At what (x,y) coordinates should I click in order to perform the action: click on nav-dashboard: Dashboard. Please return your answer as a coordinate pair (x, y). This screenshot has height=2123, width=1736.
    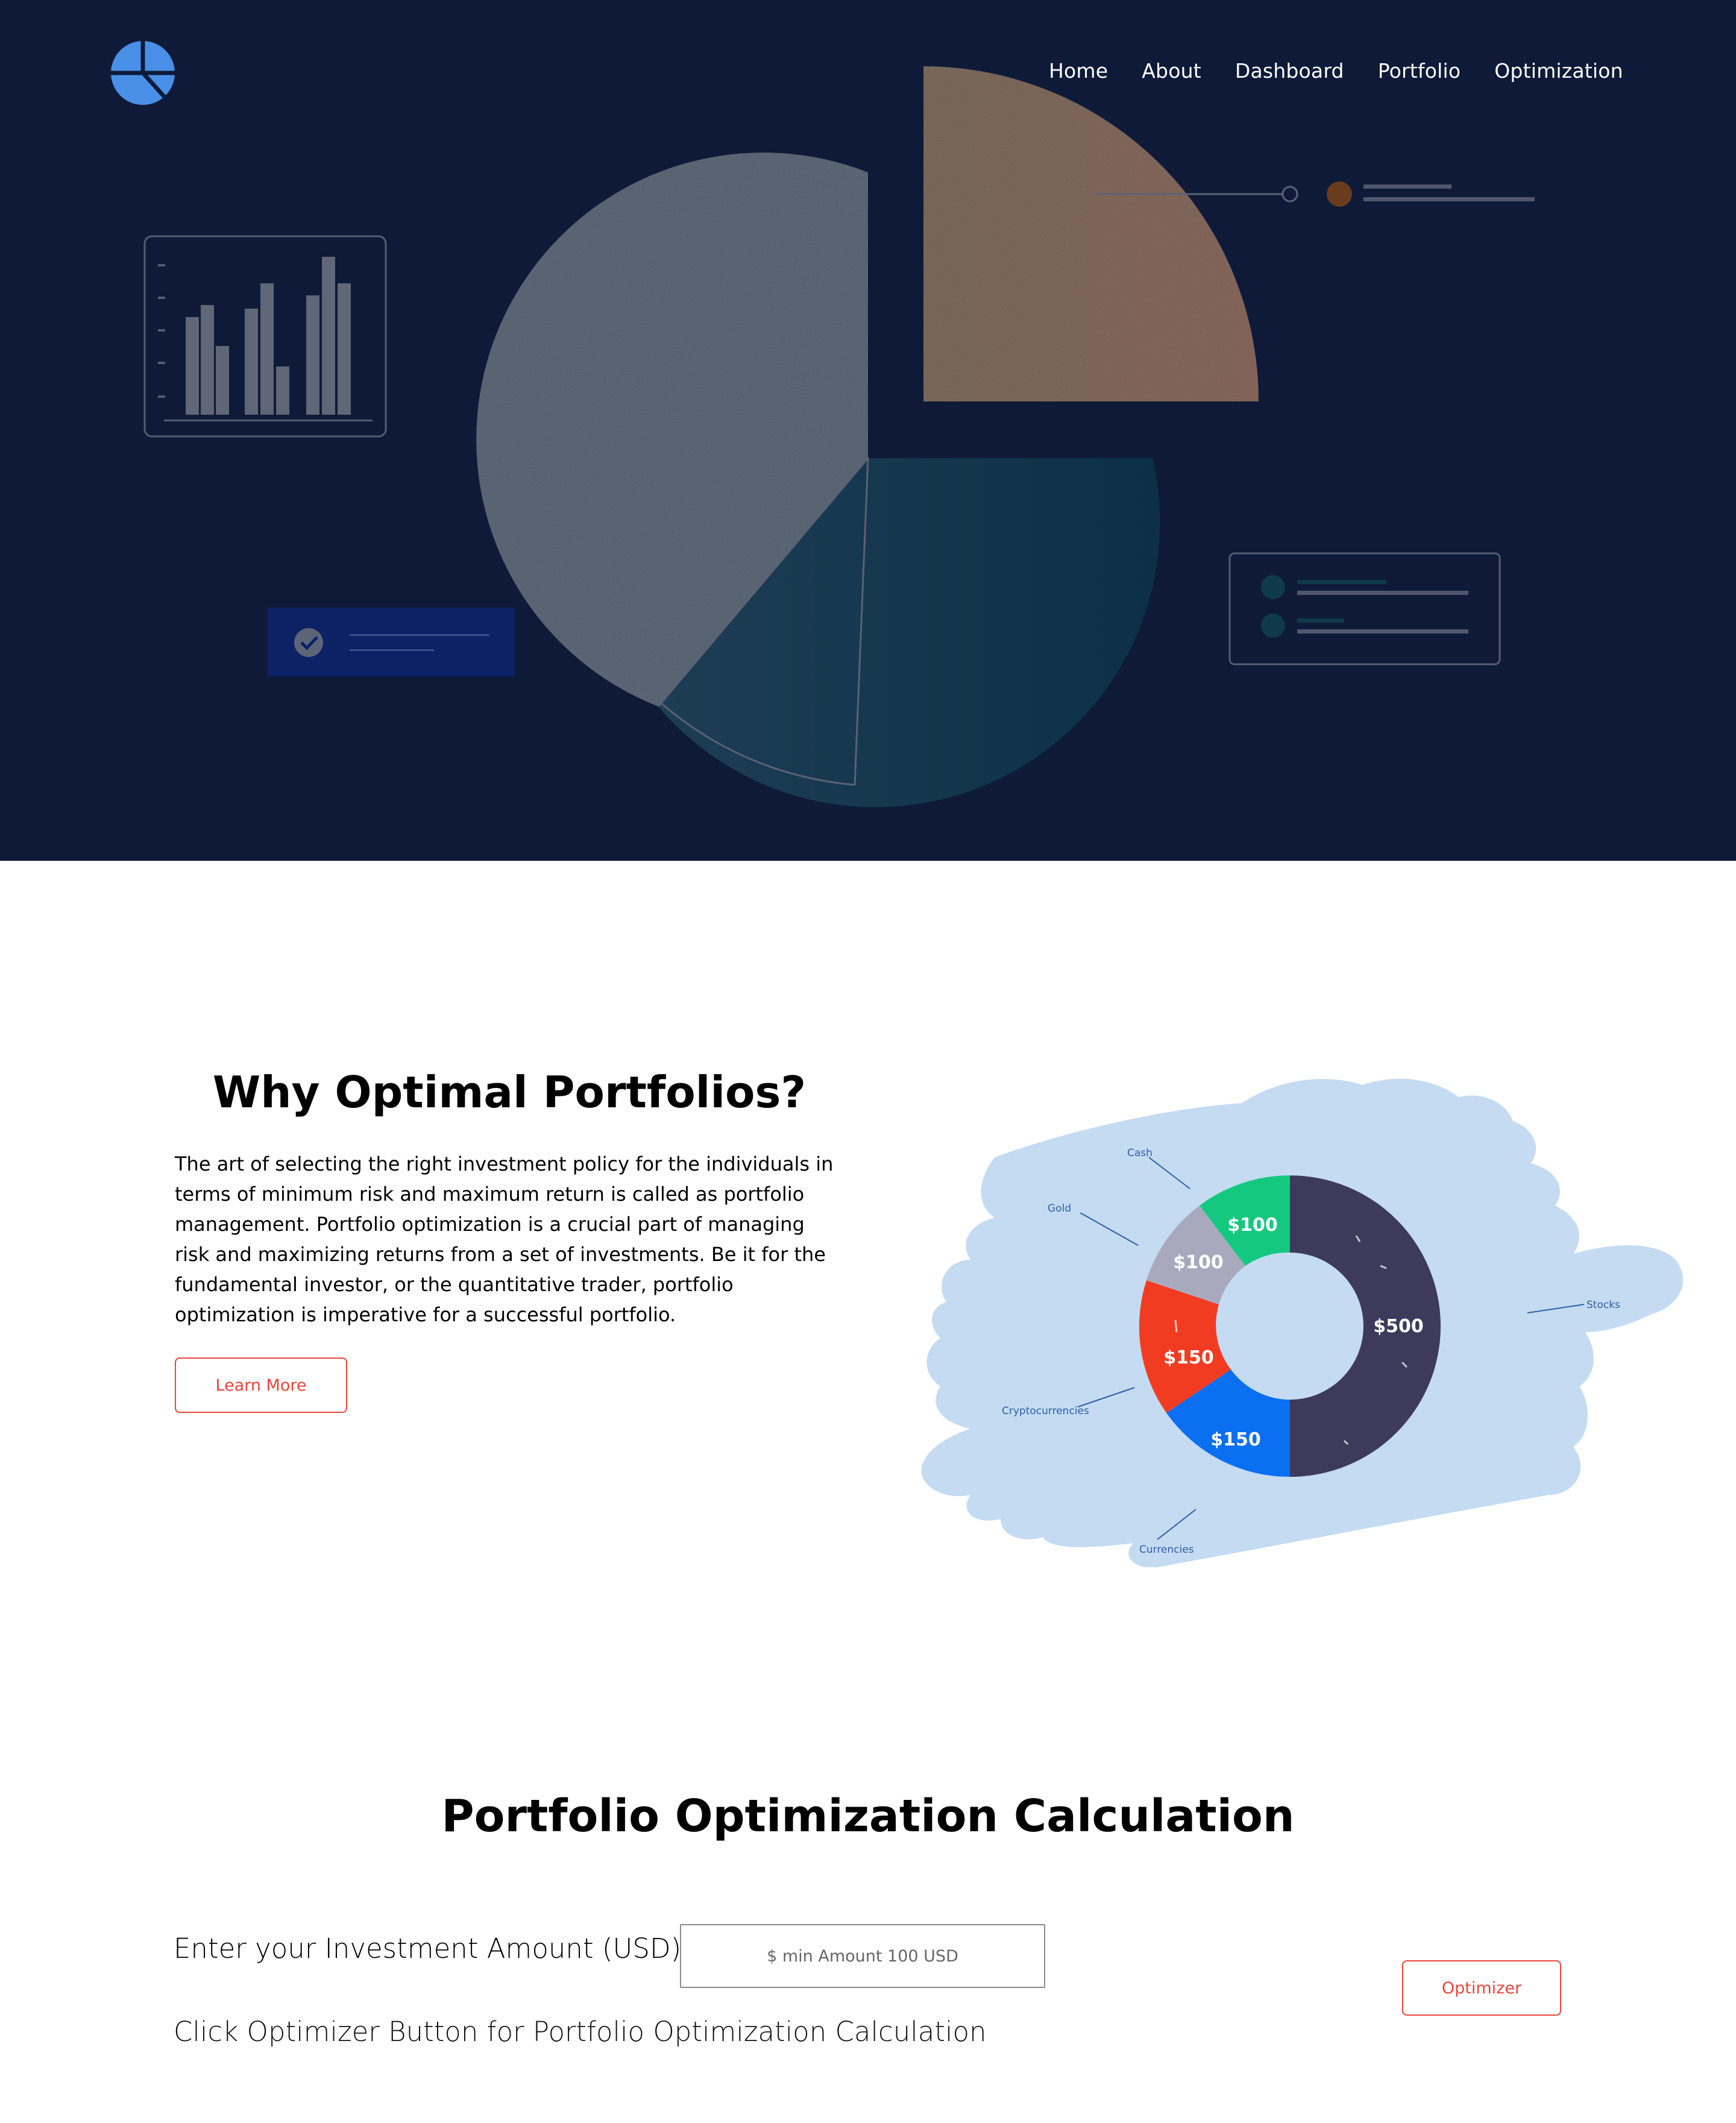
    Looking at the image, I should click on (1289, 71).